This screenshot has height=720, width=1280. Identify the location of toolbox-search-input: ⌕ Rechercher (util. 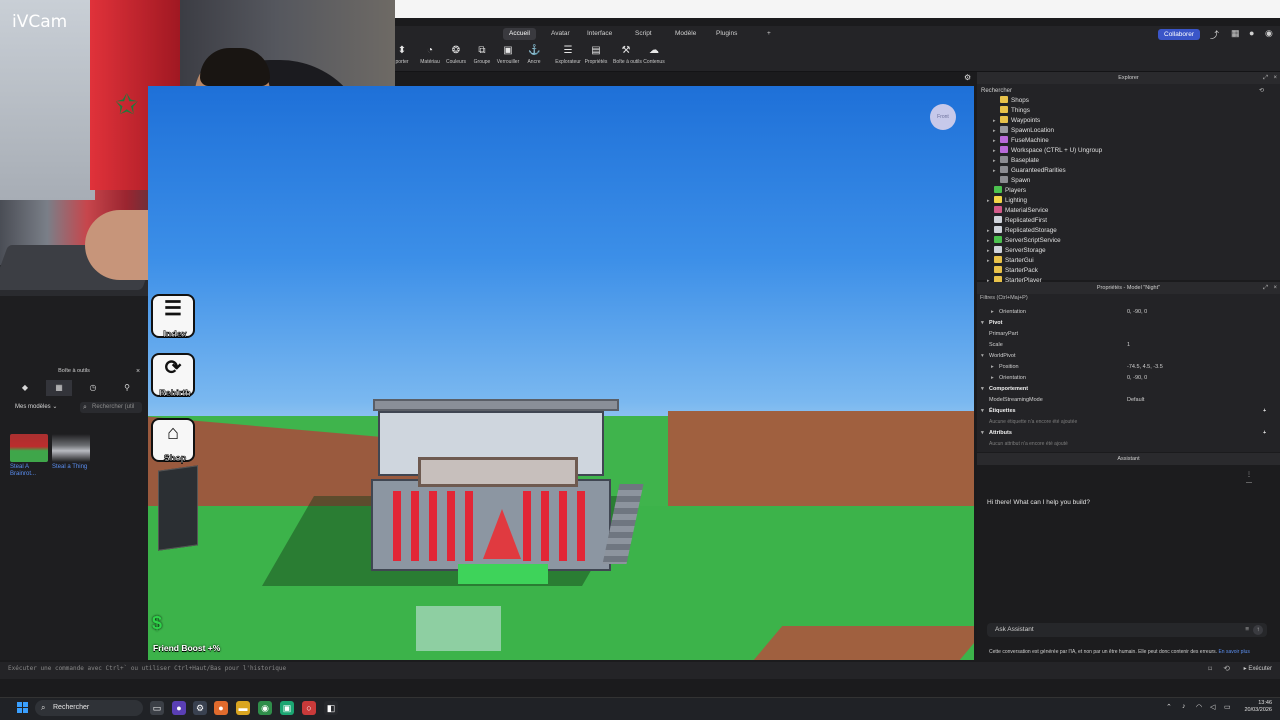
(111, 407).